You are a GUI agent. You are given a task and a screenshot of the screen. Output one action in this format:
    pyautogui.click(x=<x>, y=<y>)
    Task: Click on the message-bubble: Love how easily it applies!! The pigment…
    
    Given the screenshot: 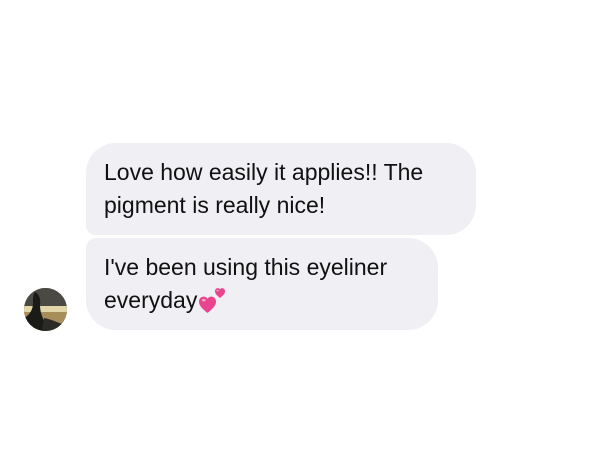 What is the action you would take?
    pyautogui.click(x=281, y=189)
    